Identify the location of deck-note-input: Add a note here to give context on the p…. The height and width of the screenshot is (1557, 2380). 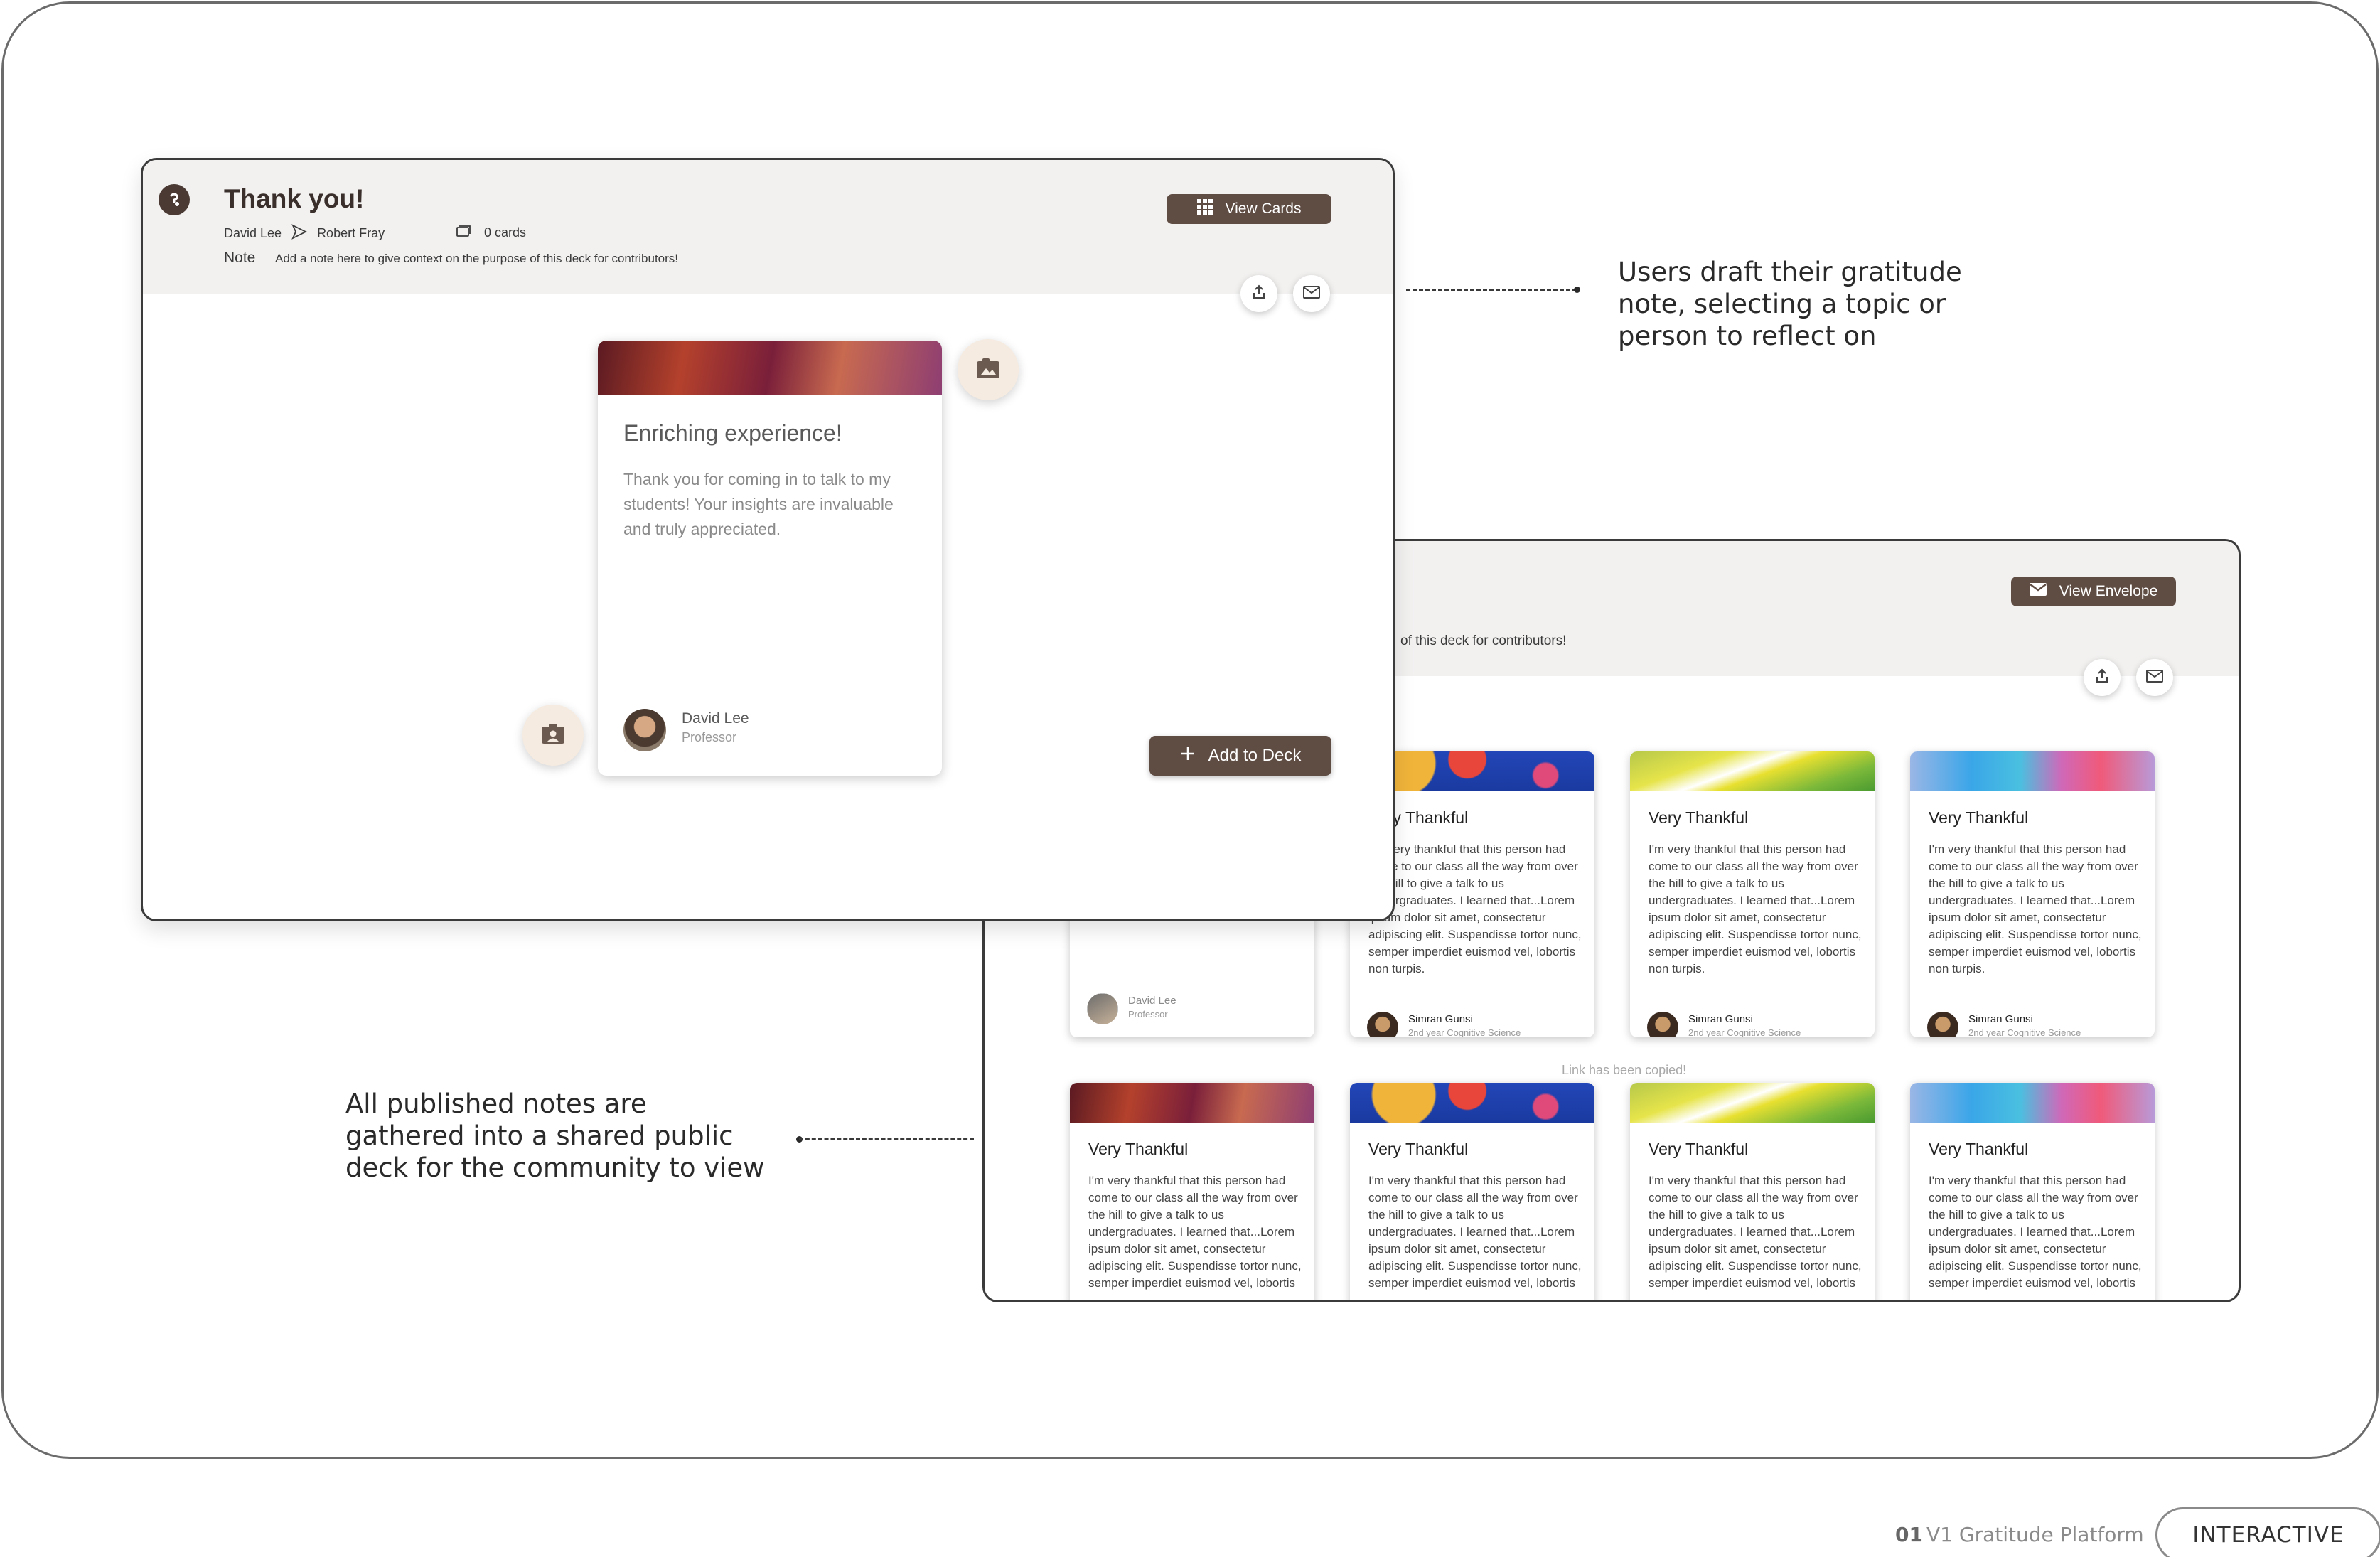
(476, 259).